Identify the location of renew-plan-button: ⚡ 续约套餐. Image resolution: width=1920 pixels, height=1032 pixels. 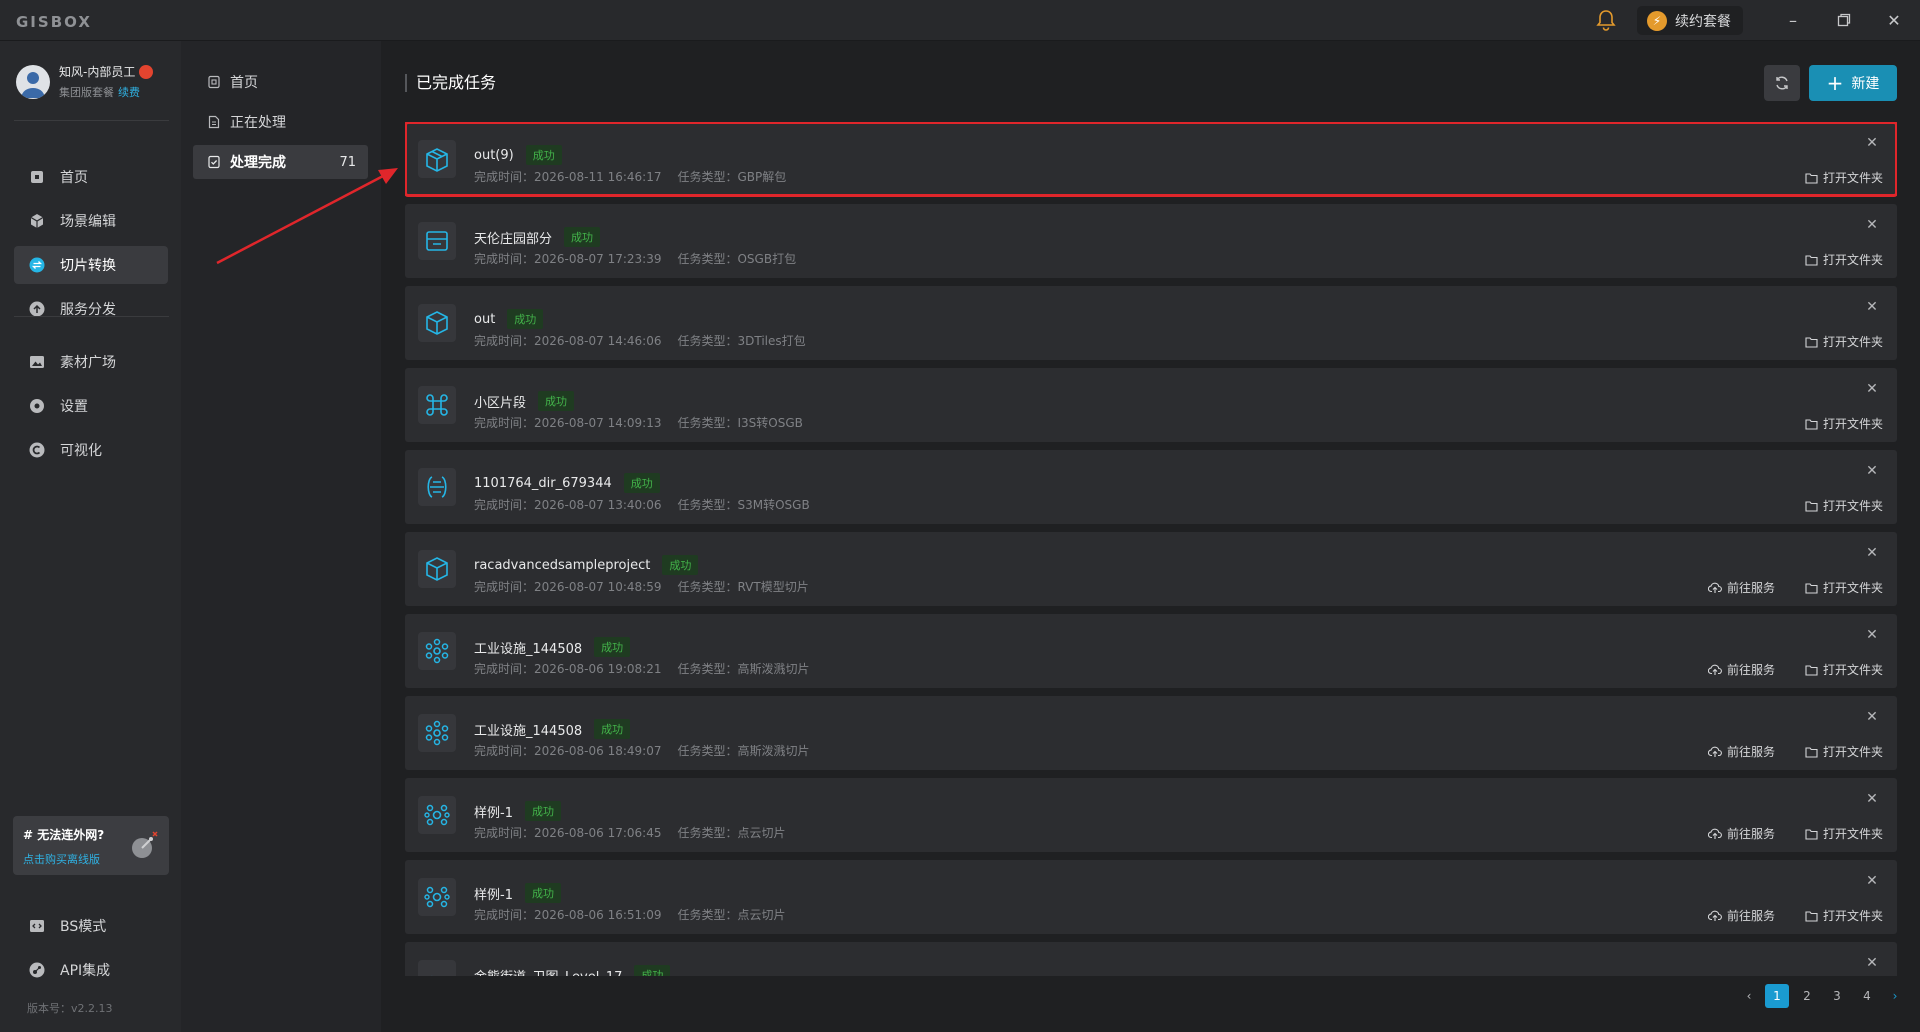
(1690, 20).